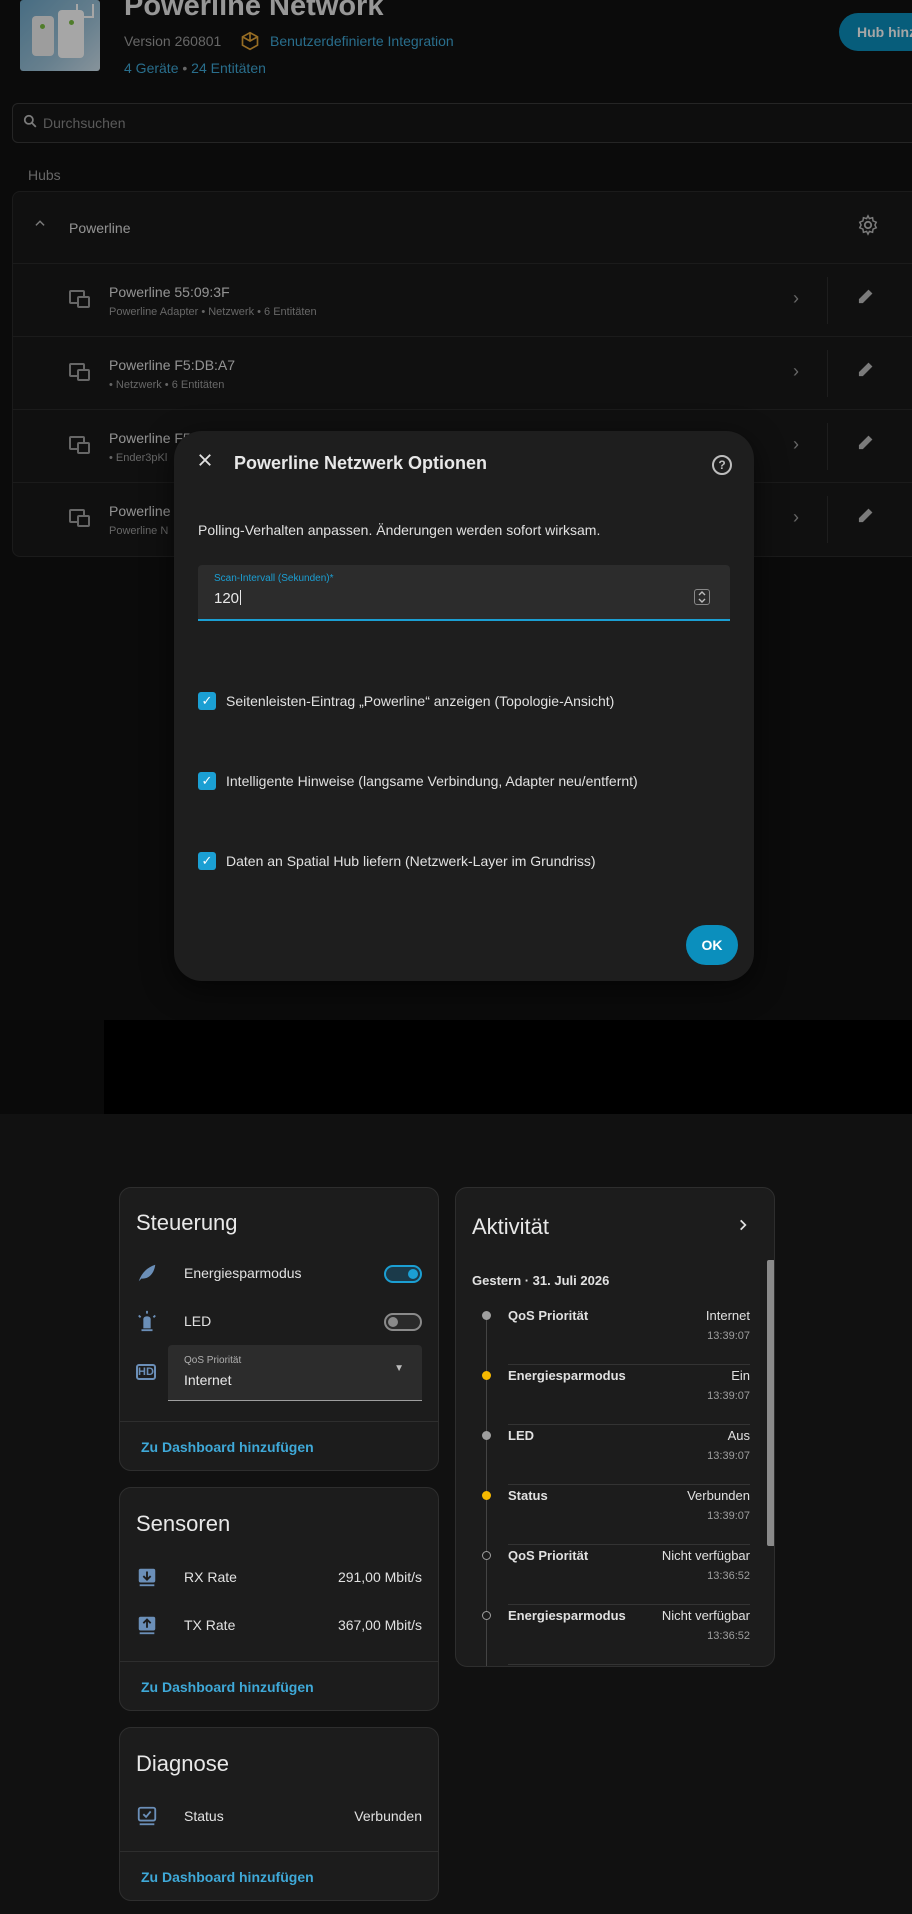 The height and width of the screenshot is (1914, 912). What do you see at coordinates (770, 1403) in the screenshot?
I see `scrollbar` at bounding box center [770, 1403].